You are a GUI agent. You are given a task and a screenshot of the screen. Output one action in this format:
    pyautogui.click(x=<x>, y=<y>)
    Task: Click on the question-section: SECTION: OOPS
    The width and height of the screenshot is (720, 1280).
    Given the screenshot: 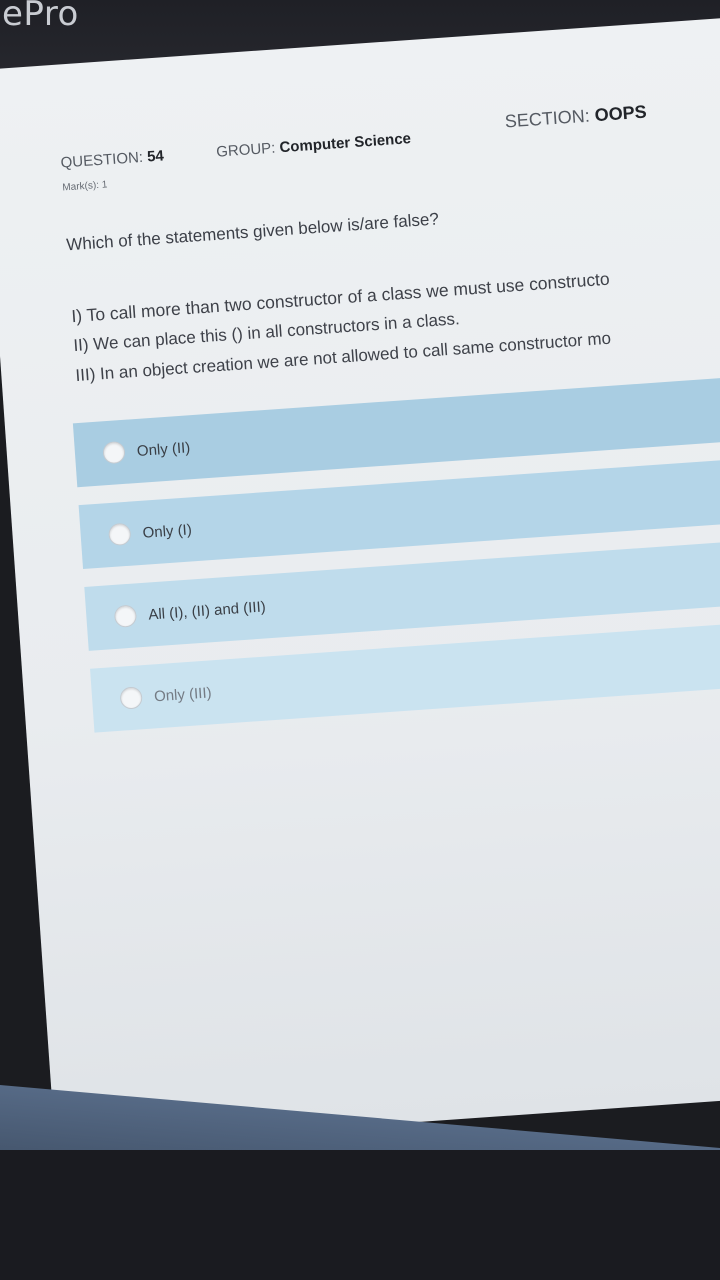 What is the action you would take?
    pyautogui.click(x=575, y=117)
    